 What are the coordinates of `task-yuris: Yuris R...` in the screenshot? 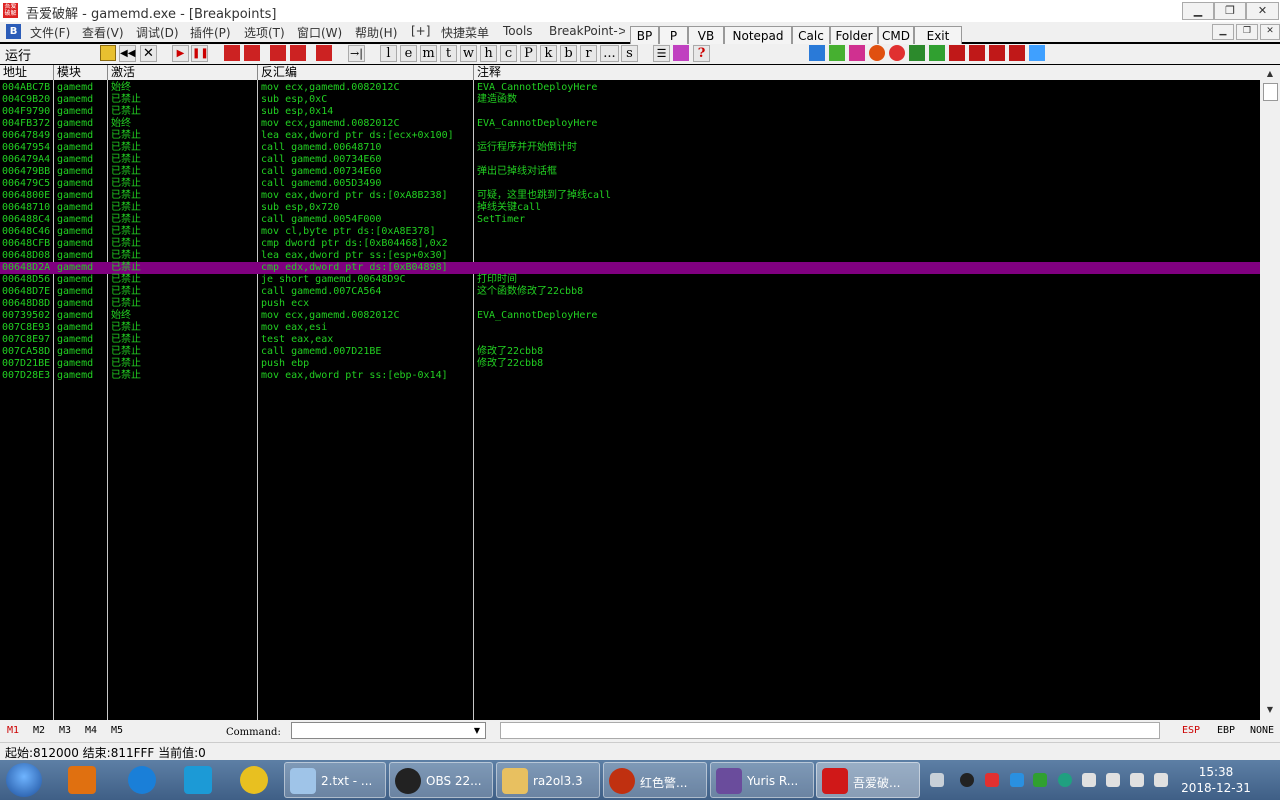 It's located at (762, 780).